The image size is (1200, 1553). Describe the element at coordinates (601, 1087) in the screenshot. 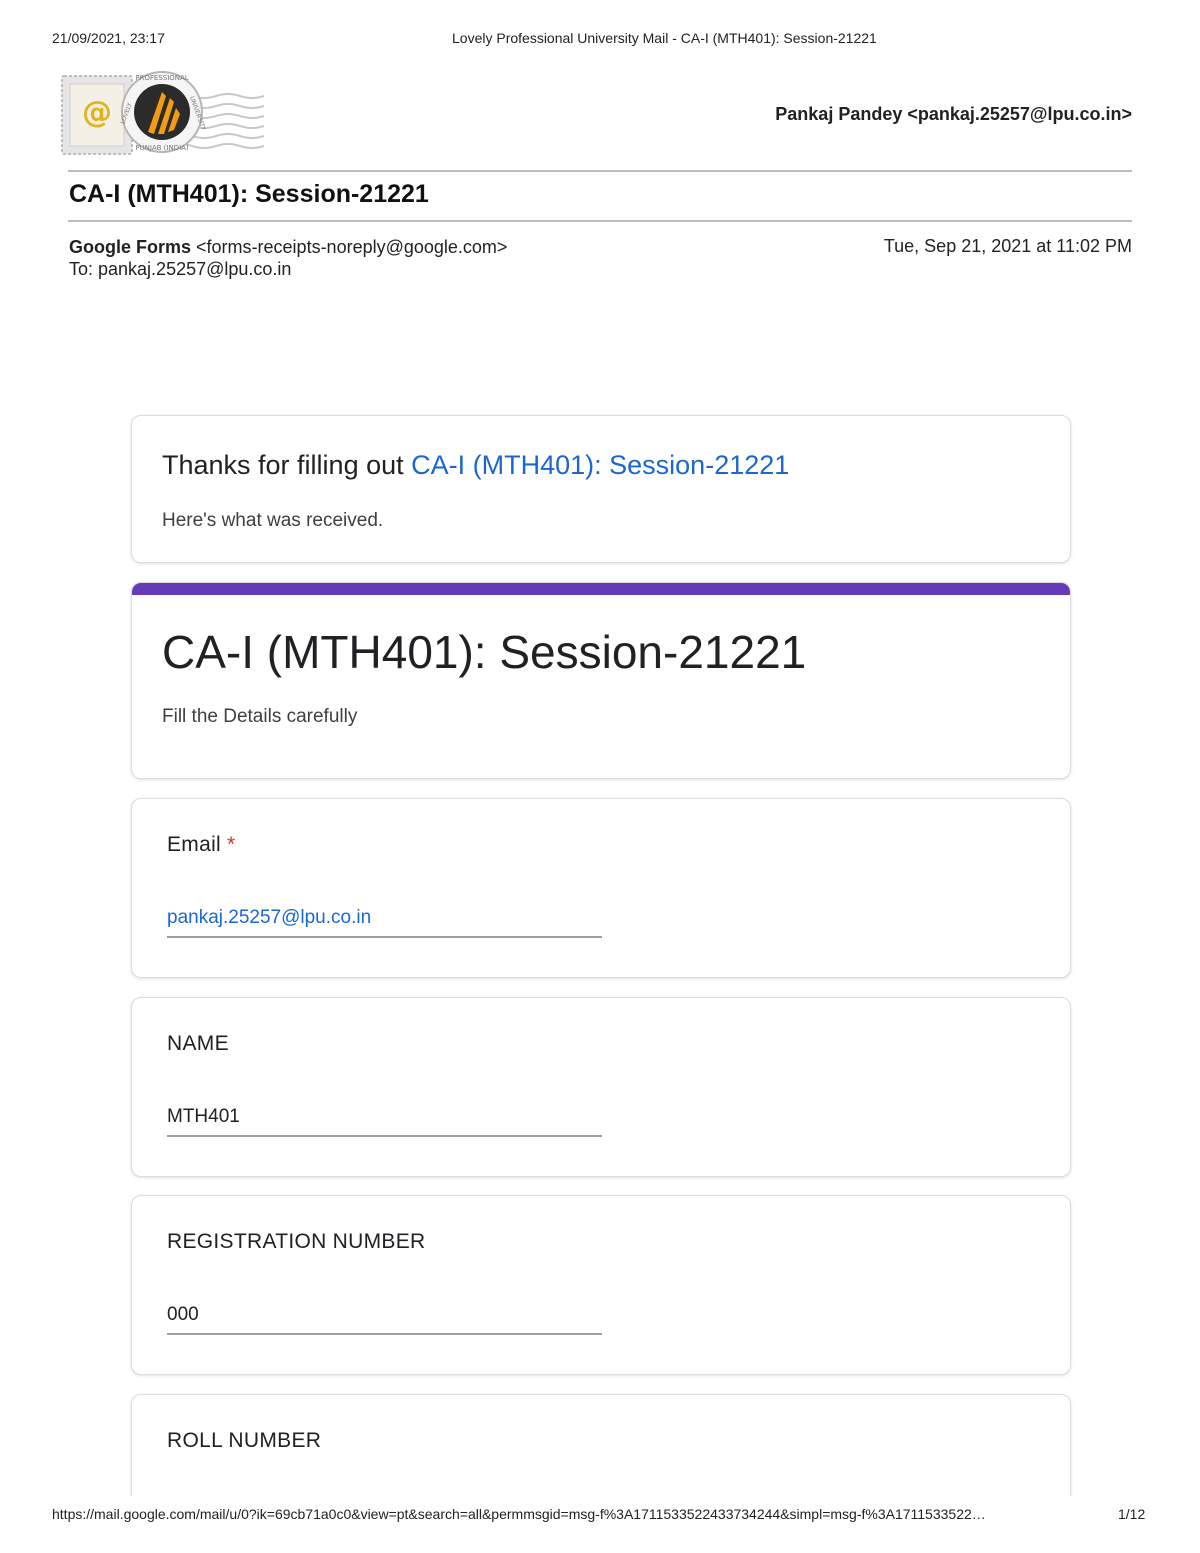

I see `question-card-name: NAME MTH401` at that location.